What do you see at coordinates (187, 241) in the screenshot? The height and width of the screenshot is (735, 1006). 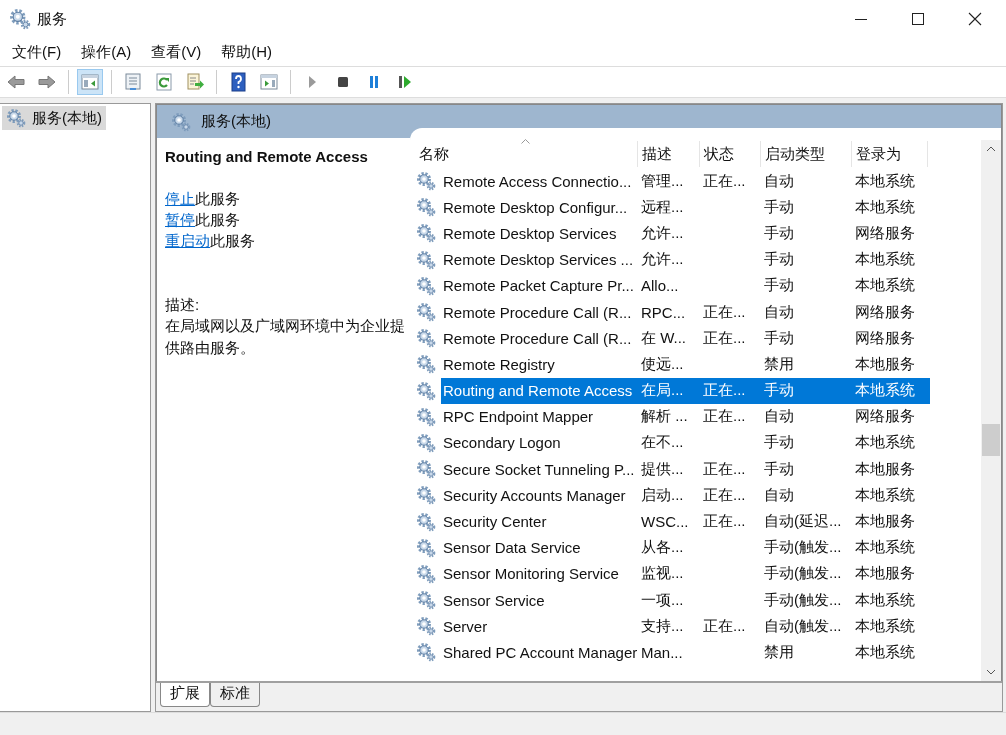 I see `action-link: 重启动` at bounding box center [187, 241].